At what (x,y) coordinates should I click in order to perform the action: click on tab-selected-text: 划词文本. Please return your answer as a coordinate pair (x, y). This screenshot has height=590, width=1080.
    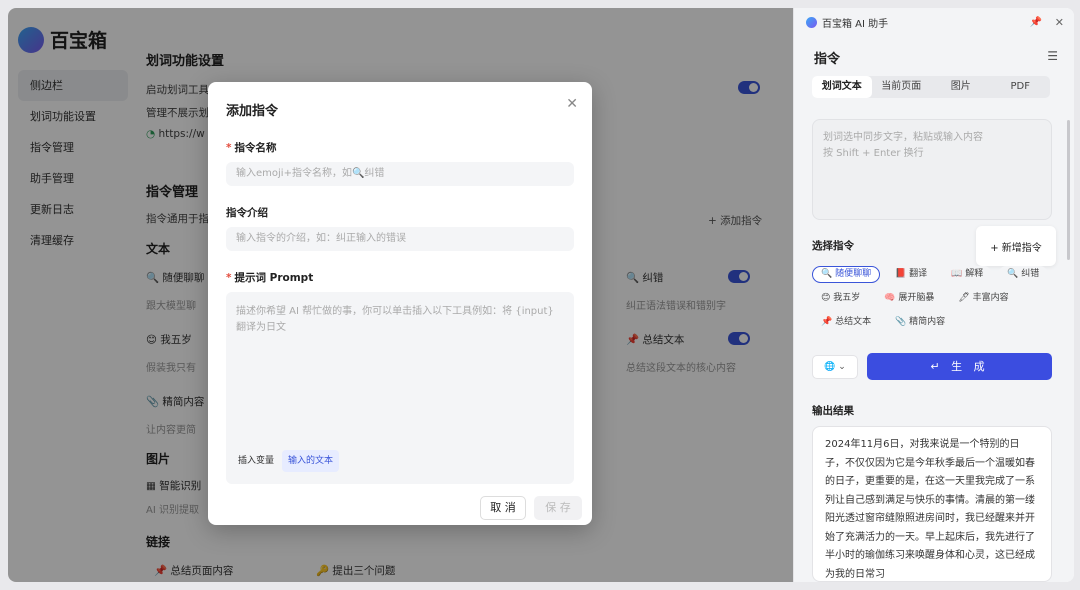
    Looking at the image, I should click on (842, 87).